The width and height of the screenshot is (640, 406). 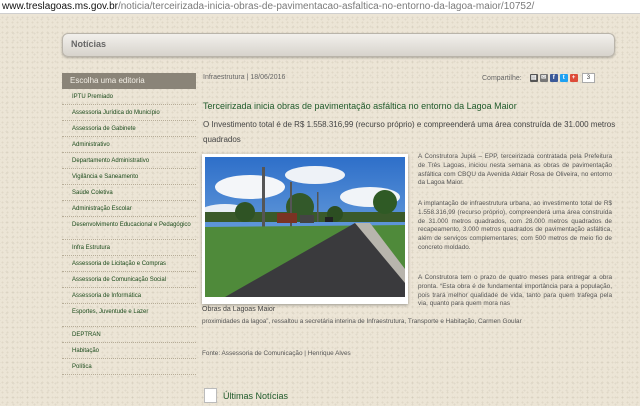 I want to click on sidebar-item-assessoria-juridica: Assessoria Jurídica do Município, so click(x=129, y=113).